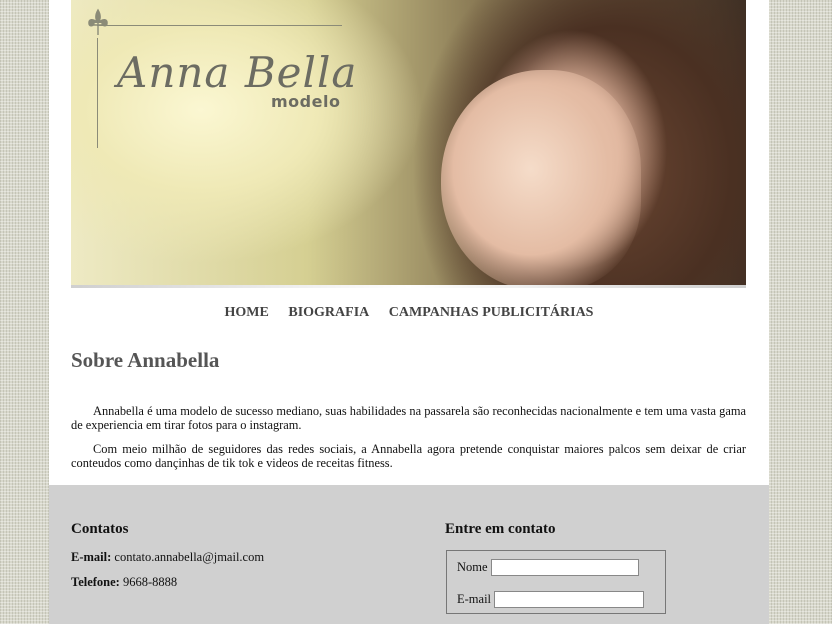  I want to click on email-input, so click(569, 599).